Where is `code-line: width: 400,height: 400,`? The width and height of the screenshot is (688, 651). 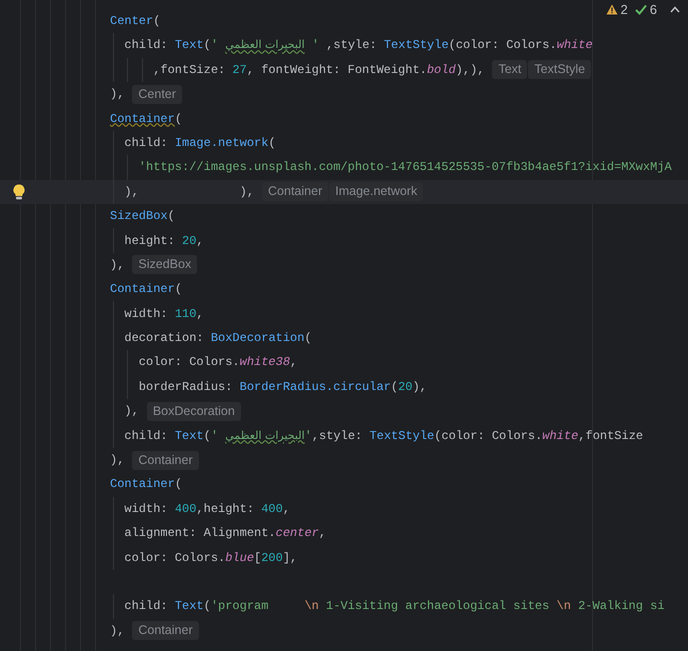 code-line: width: 400,height: 400, is located at coordinates (206, 509).